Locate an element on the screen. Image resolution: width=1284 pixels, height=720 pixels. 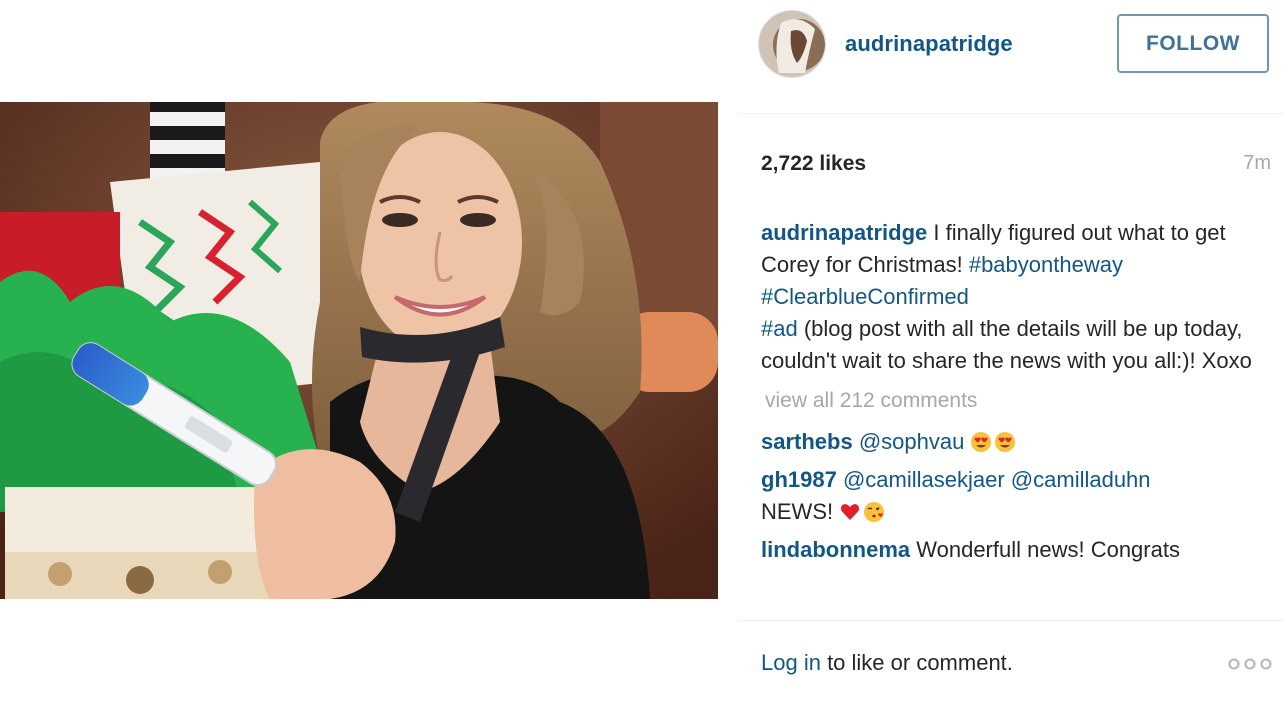
header-divider is located at coordinates (1011, 113).